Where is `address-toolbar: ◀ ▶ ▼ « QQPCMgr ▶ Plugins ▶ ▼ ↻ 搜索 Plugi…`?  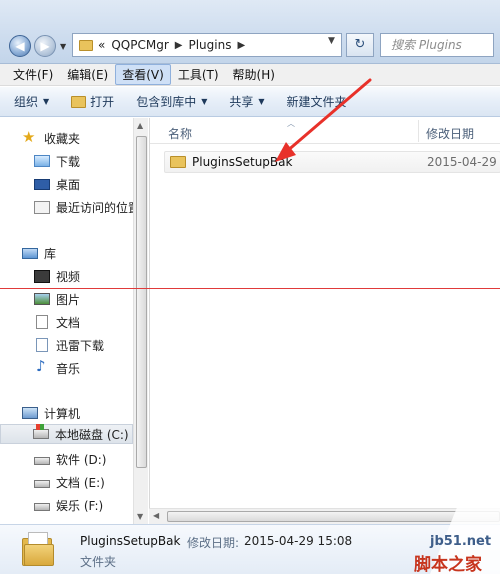 address-toolbar: ◀ ▶ ▼ « QQPCMgr ▶ Plugins ▶ ▼ ↻ 搜索 Plugi… is located at coordinates (250, 32).